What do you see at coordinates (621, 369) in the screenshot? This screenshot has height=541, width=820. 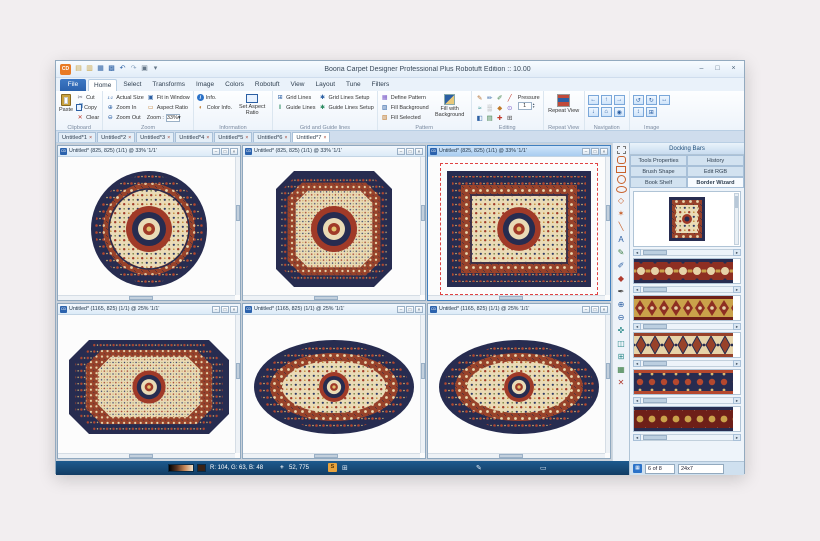 I see `repeat-tool: ▦` at bounding box center [621, 369].